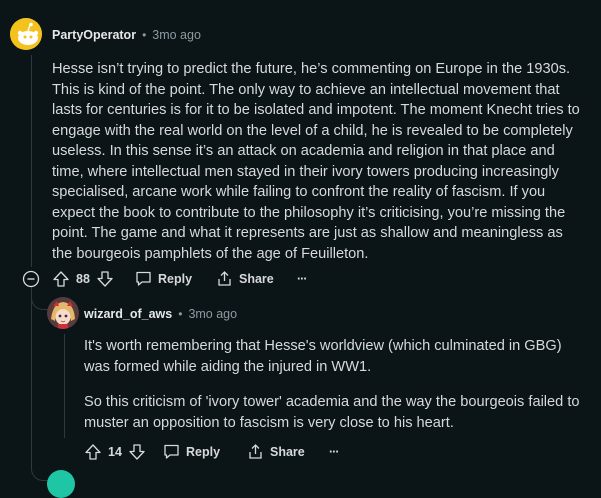  Describe the element at coordinates (128, 314) in the screenshot. I see `username: wizard_of_aws` at that location.